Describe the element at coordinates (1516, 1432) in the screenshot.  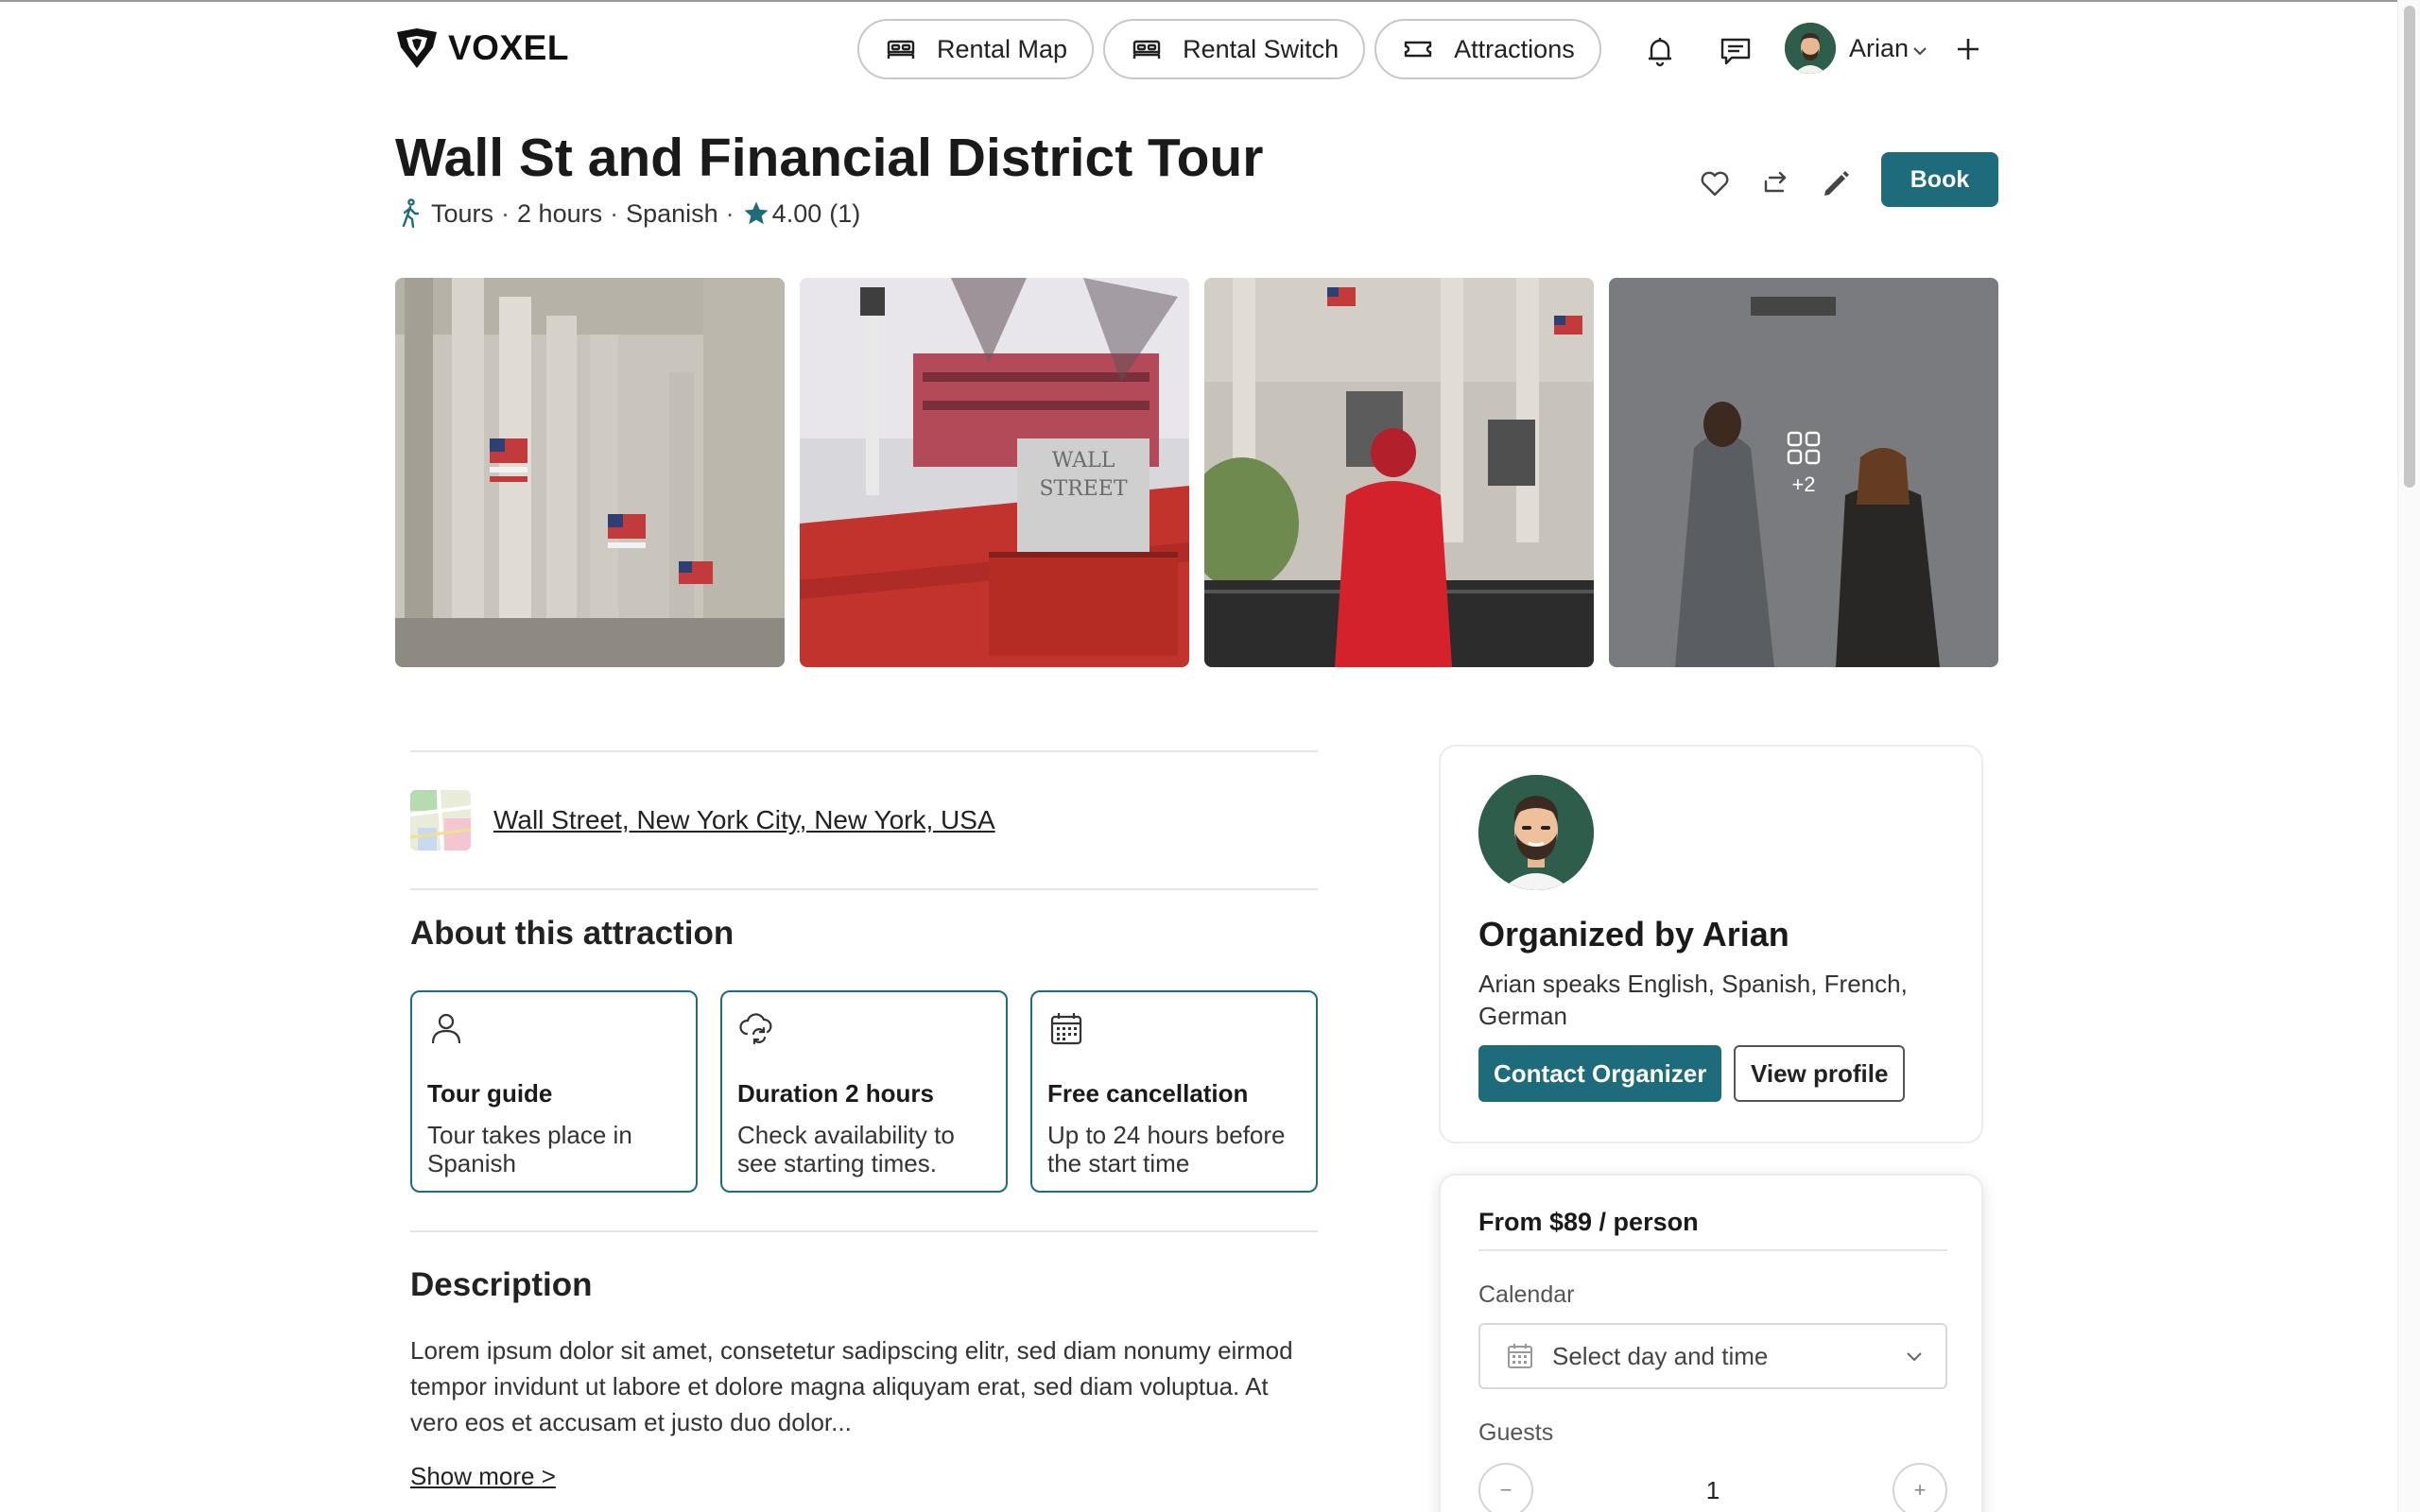
I see `guests-label: Guests` at that location.